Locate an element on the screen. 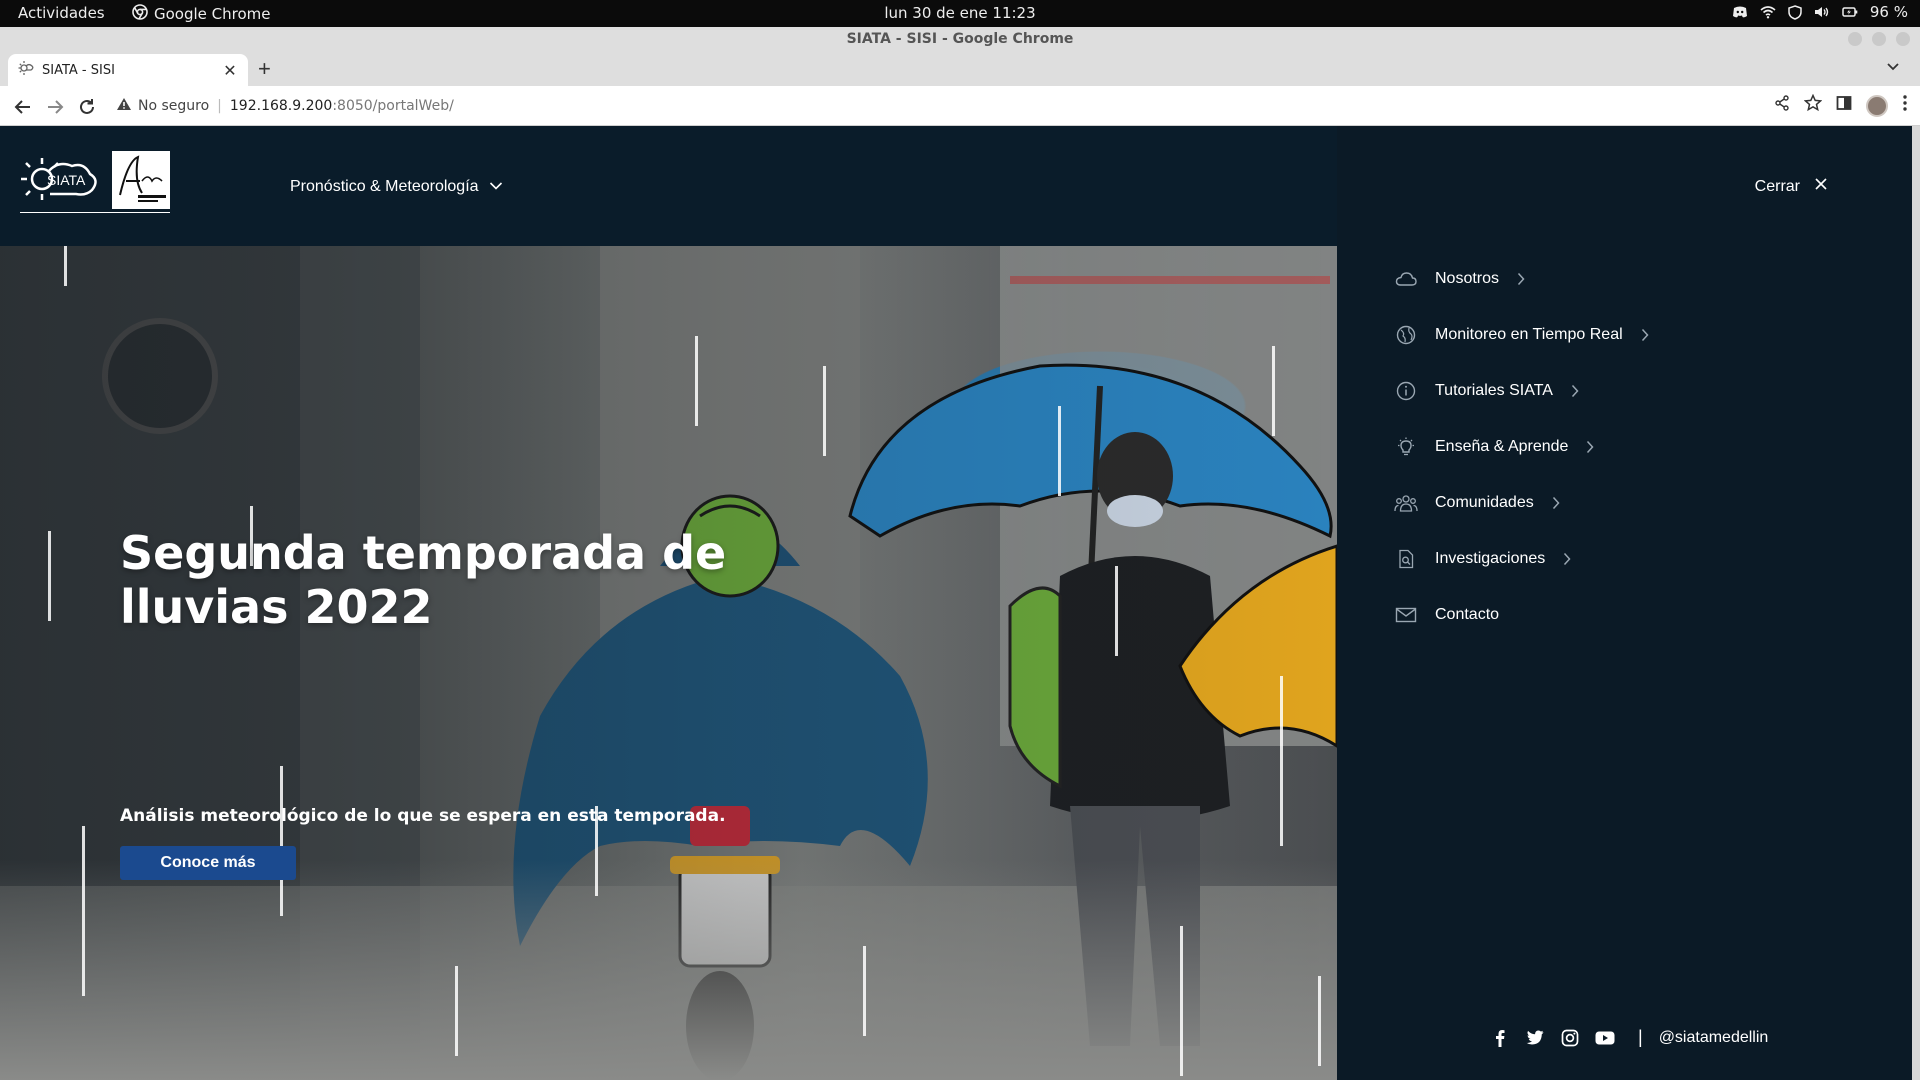 The height and width of the screenshot is (1080, 1920). toolbar-actions is located at coordinates (1841, 105).